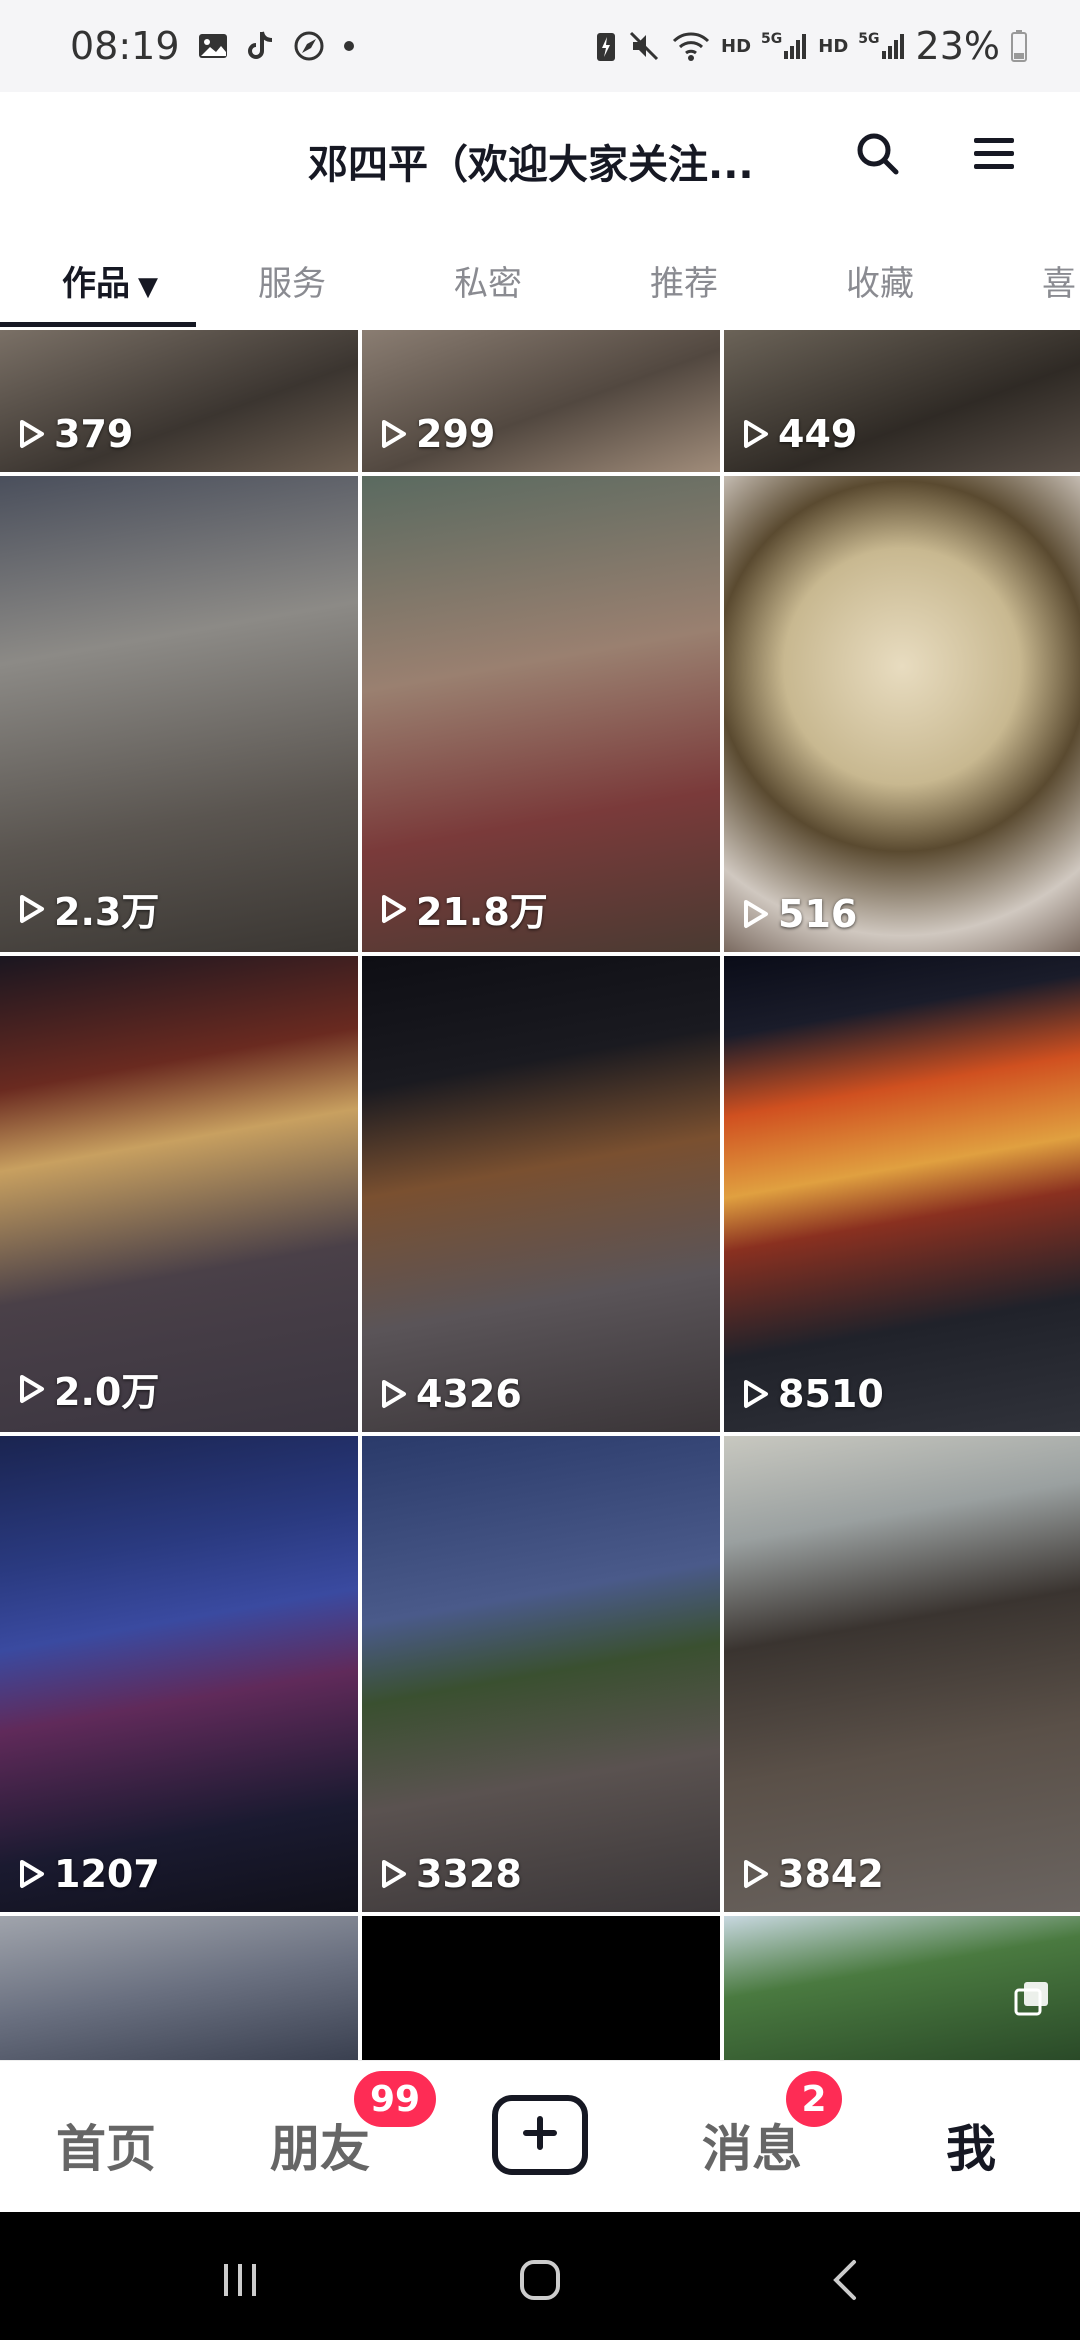  I want to click on video-thumbnail: 8510, so click(902, 1194).